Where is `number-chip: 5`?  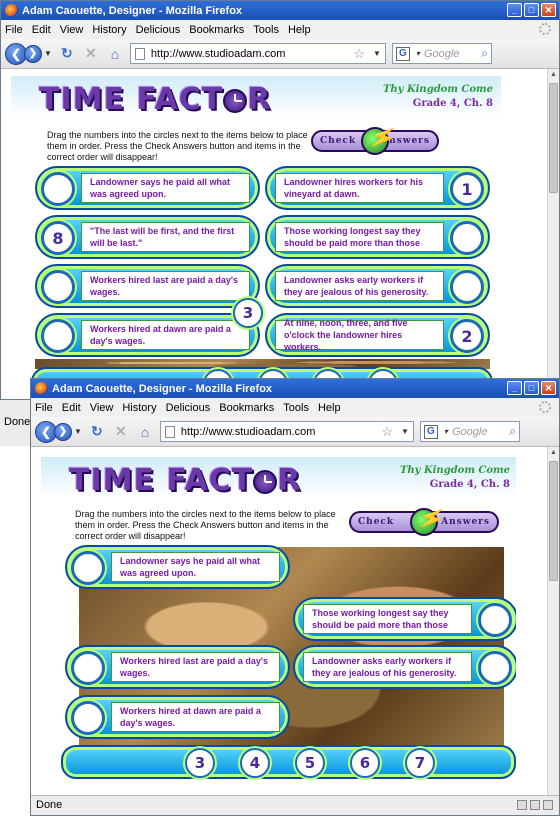 number-chip: 5 is located at coordinates (310, 763).